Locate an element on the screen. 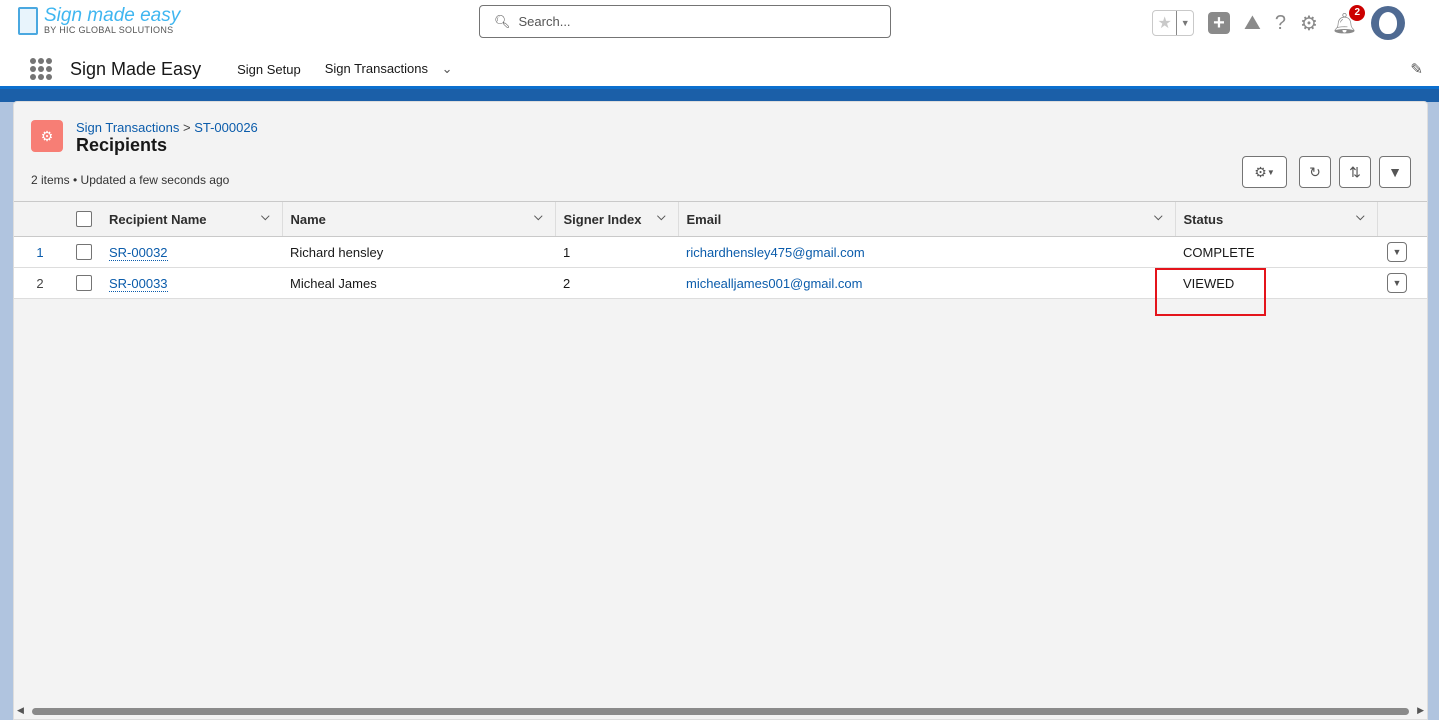 Image resolution: width=1439 pixels, height=720 pixels. global-actions-button: + is located at coordinates (1219, 23).